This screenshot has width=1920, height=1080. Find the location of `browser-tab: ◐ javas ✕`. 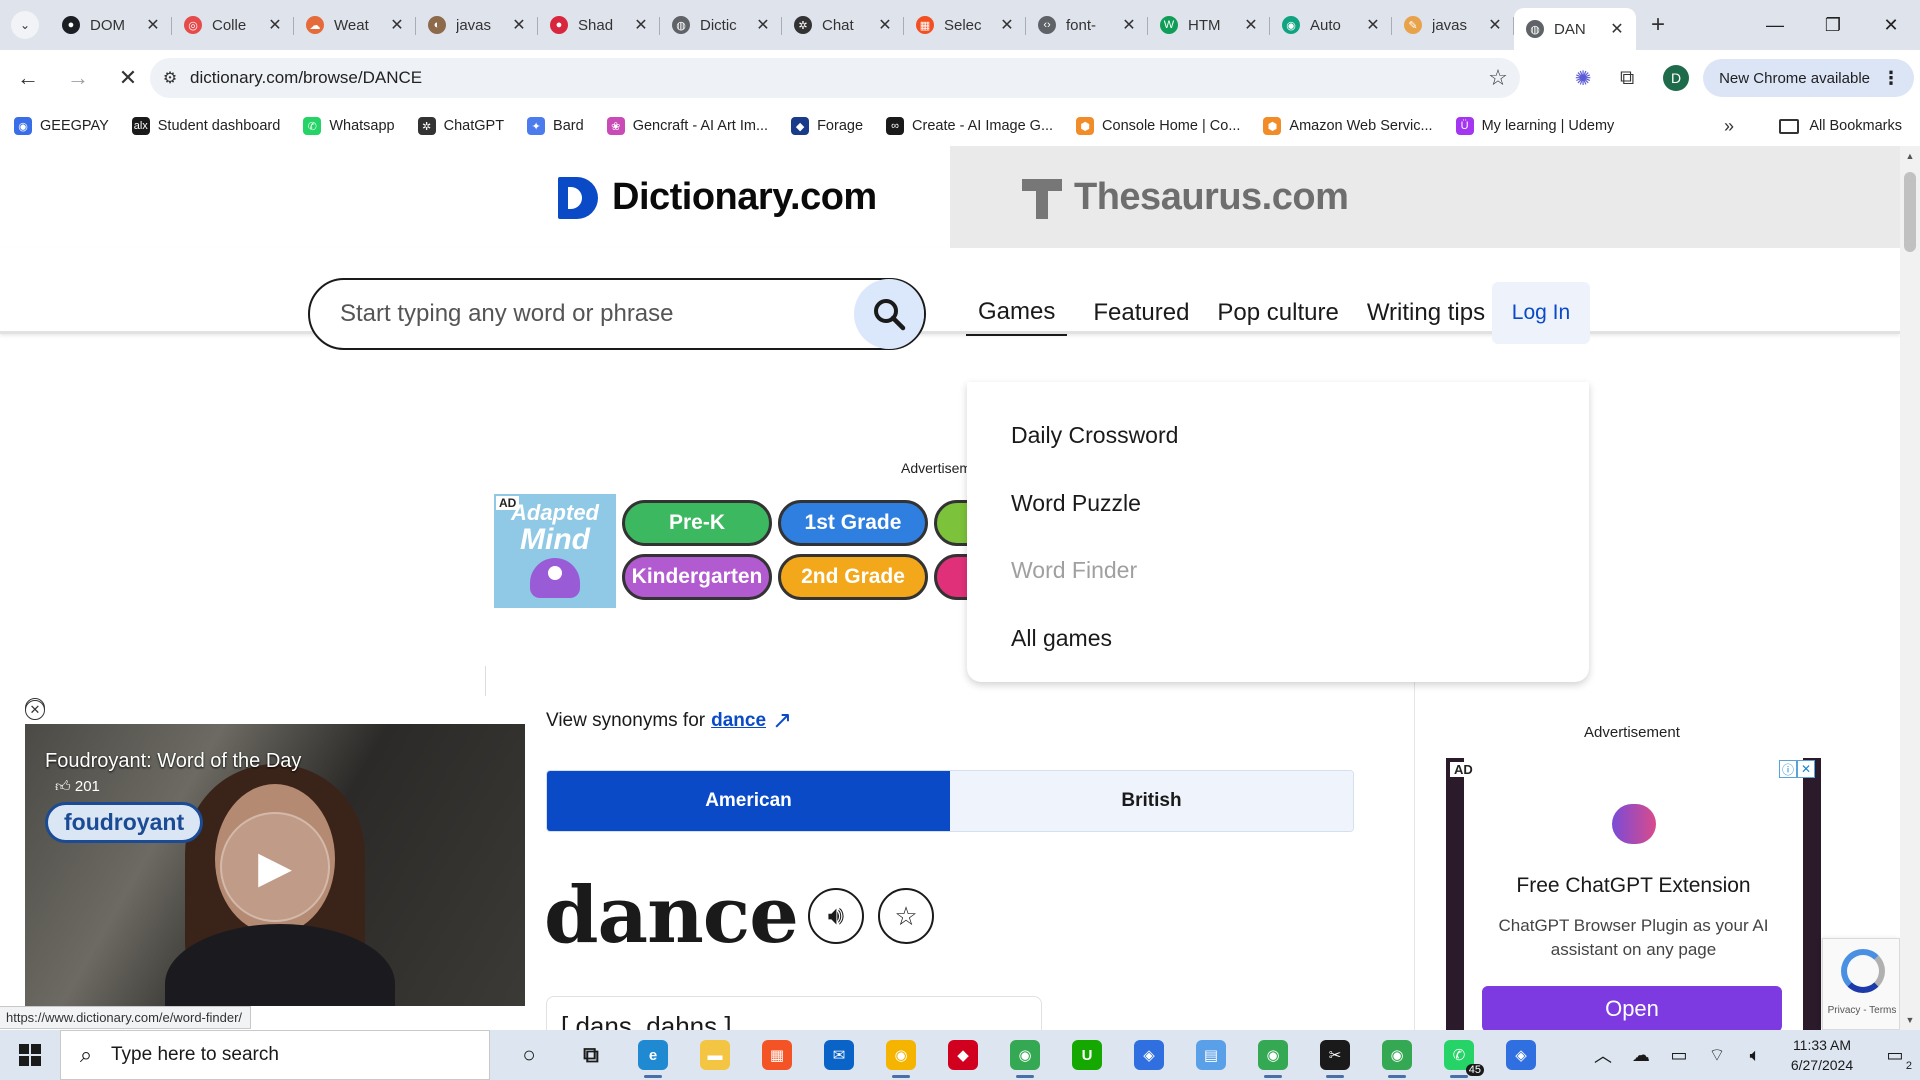

browser-tab: ◐ javas ✕ is located at coordinates (477, 25).